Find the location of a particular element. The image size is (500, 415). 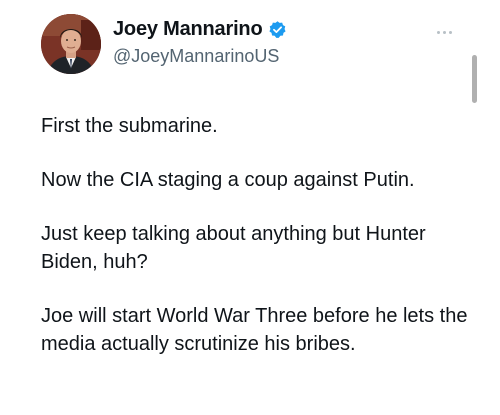

scrollbar-thumb is located at coordinates (474, 79).